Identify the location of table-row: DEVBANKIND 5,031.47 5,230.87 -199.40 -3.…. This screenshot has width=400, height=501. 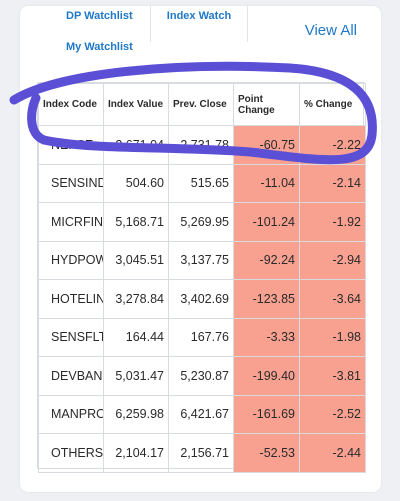
(202, 376).